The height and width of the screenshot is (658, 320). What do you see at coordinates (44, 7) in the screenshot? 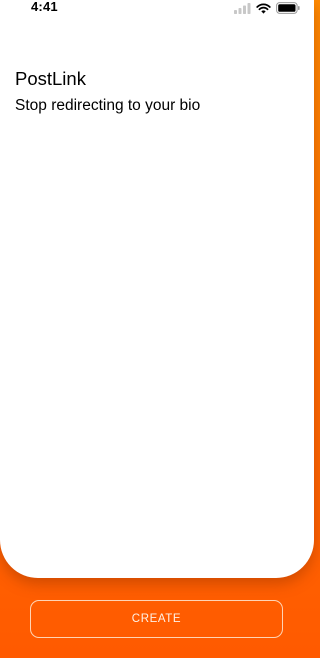
I see `status-time: 4:41` at bounding box center [44, 7].